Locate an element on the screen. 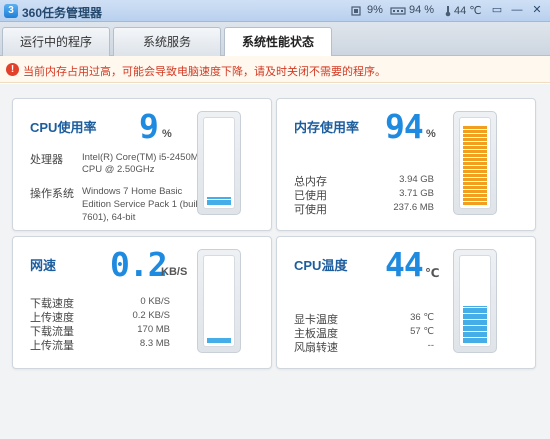  os-value-line2: Edition Service Pack 1 (build is located at coordinates (142, 204).